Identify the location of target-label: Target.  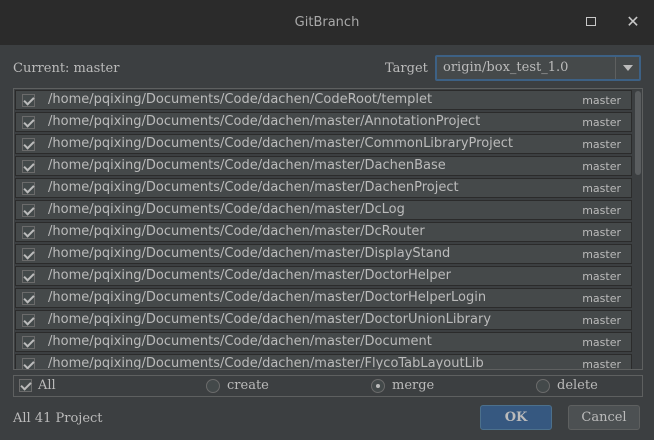
(406, 68).